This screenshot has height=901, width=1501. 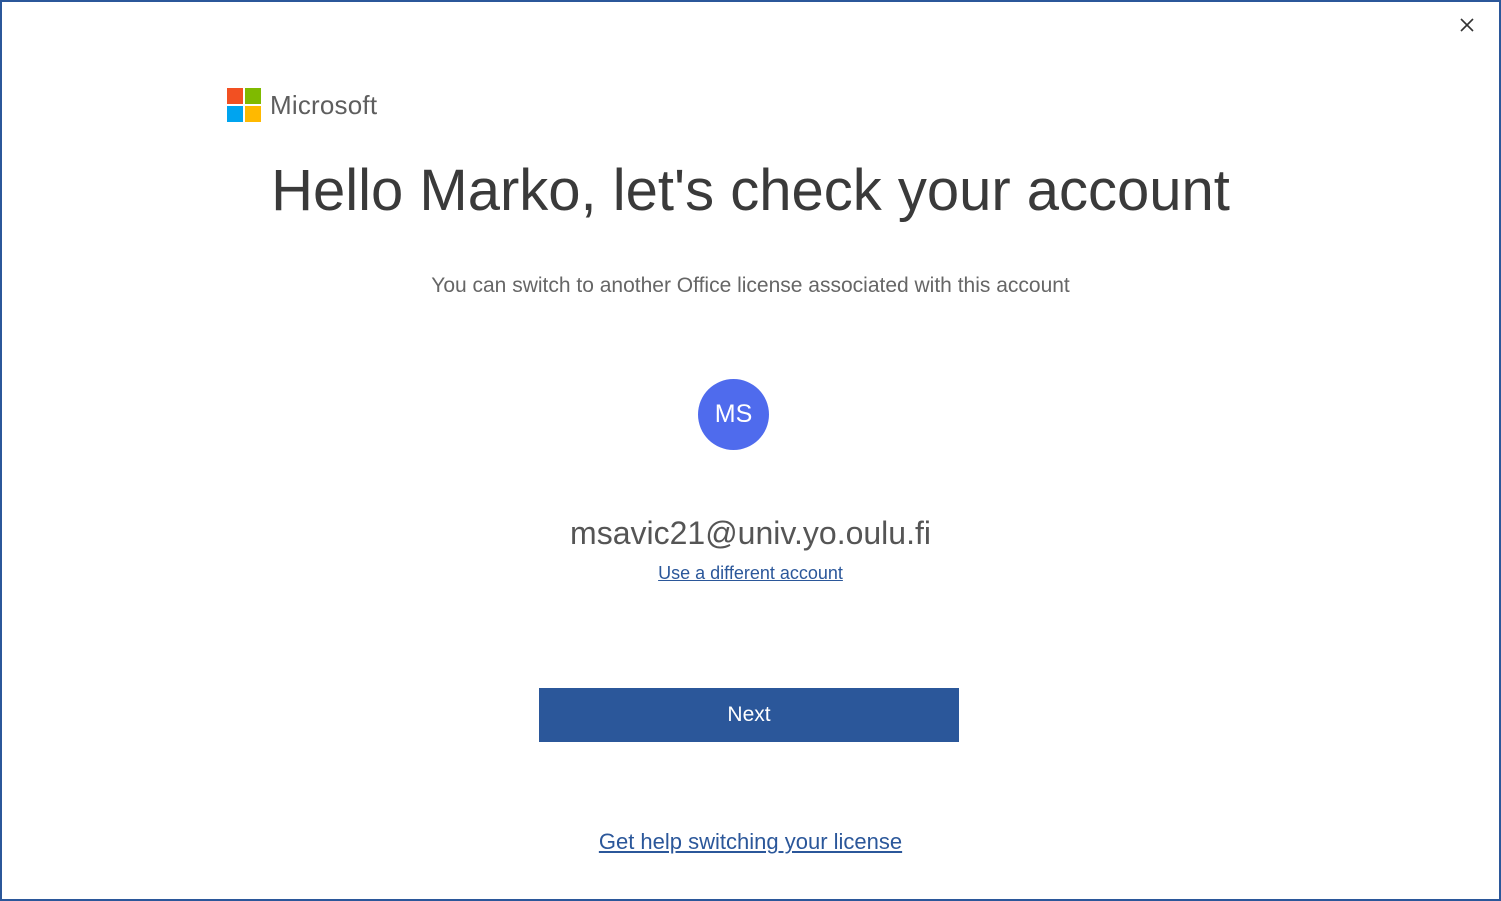 I want to click on logo-square-yellow, so click(x=253, y=114).